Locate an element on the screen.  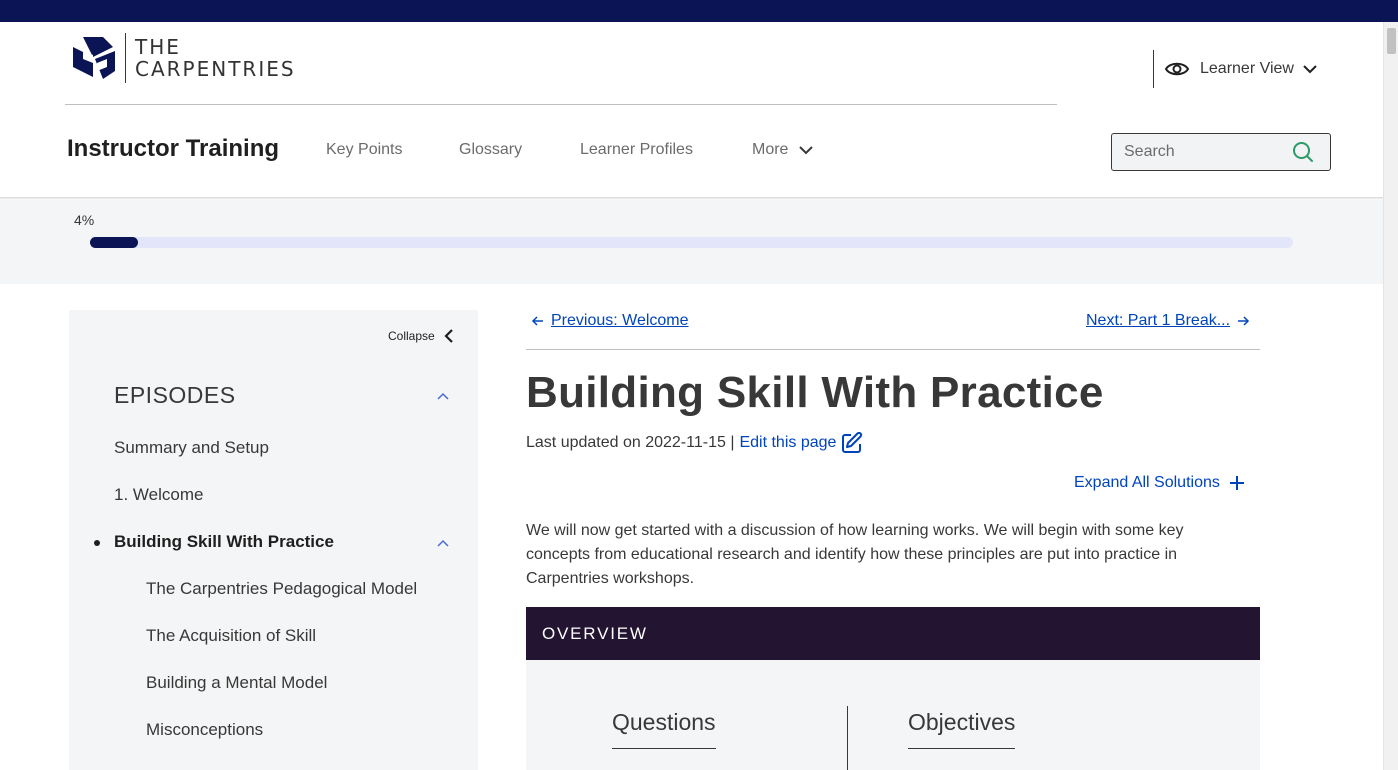
carpentries-logo: THE CARPENTRIES is located at coordinates (182, 58).